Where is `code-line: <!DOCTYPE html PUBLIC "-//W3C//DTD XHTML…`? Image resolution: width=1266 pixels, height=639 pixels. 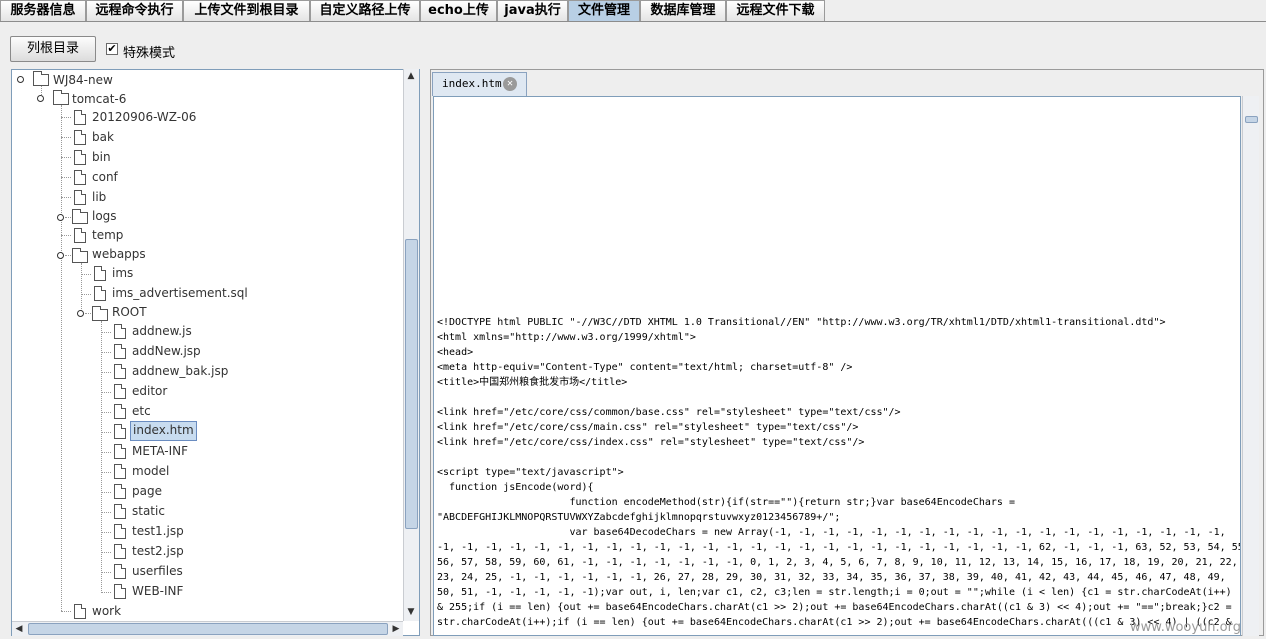 code-line: <!DOCTYPE html PUBLIC "-//W3C//DTD XHTML… is located at coordinates (801, 322).